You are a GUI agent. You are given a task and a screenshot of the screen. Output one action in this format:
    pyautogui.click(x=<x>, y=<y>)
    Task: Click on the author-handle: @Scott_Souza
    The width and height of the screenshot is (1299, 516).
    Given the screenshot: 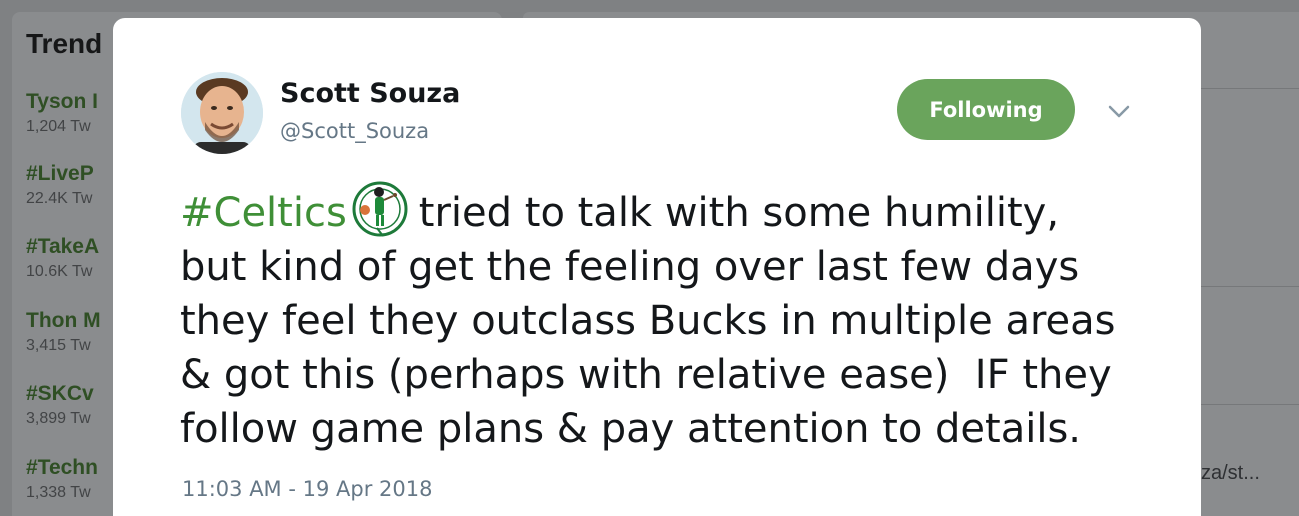 What is the action you would take?
    pyautogui.click(x=354, y=131)
    